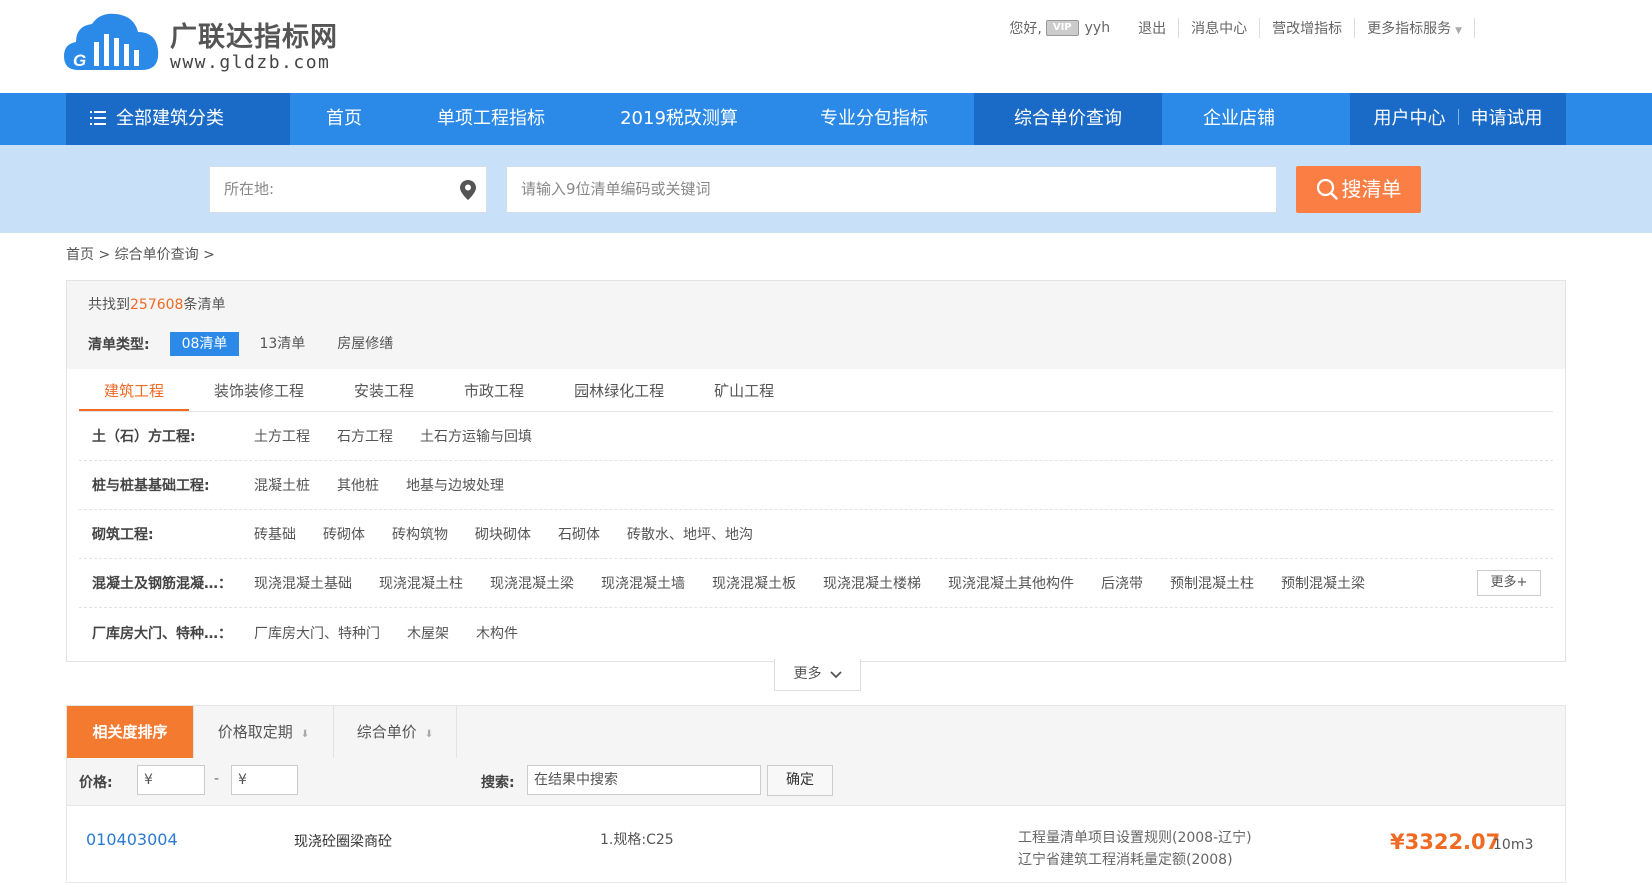  I want to click on tab-decoration: 装饰装修工程, so click(259, 390).